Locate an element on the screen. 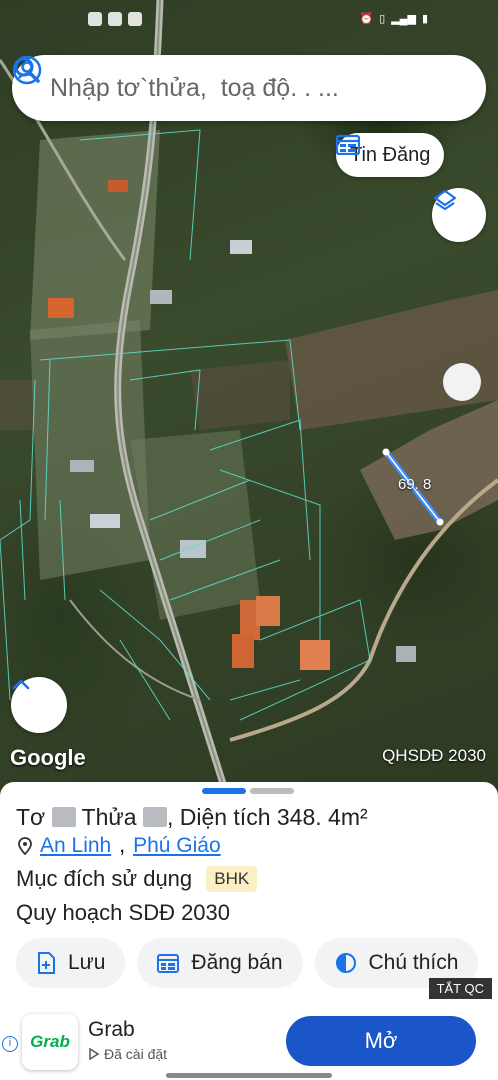 This screenshot has width=498, height=1080. search-bar is located at coordinates (249, 88).